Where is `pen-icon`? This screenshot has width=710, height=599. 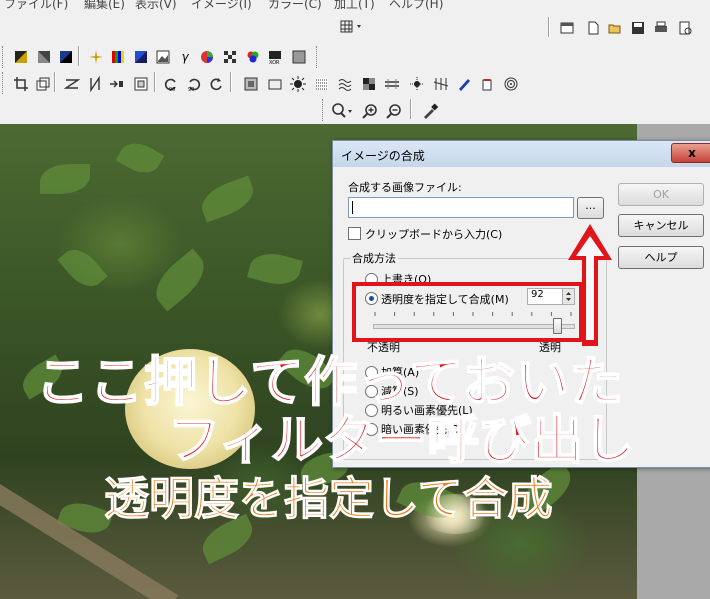
pen-icon is located at coordinates (464, 84).